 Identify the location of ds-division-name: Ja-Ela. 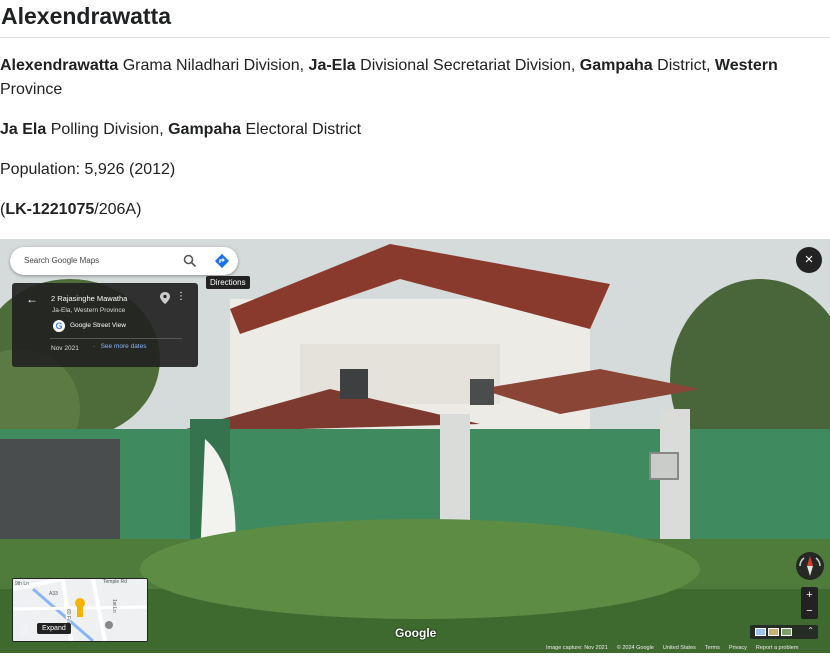
(332, 65).